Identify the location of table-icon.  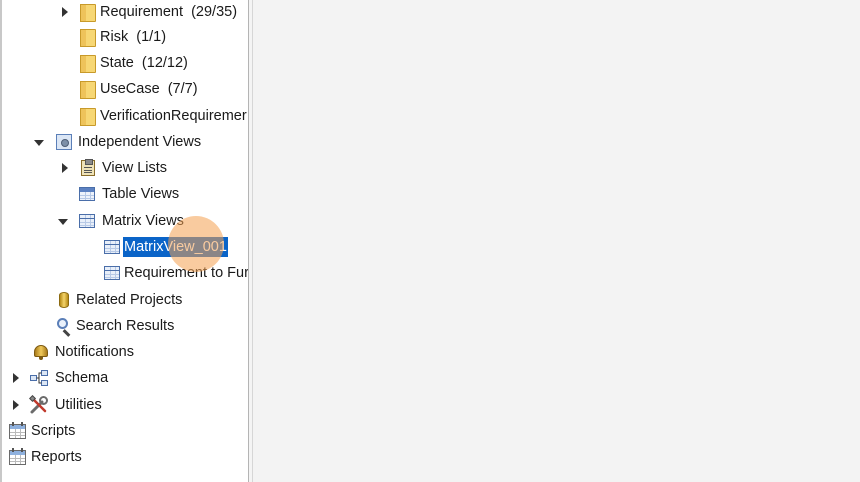
(87, 194).